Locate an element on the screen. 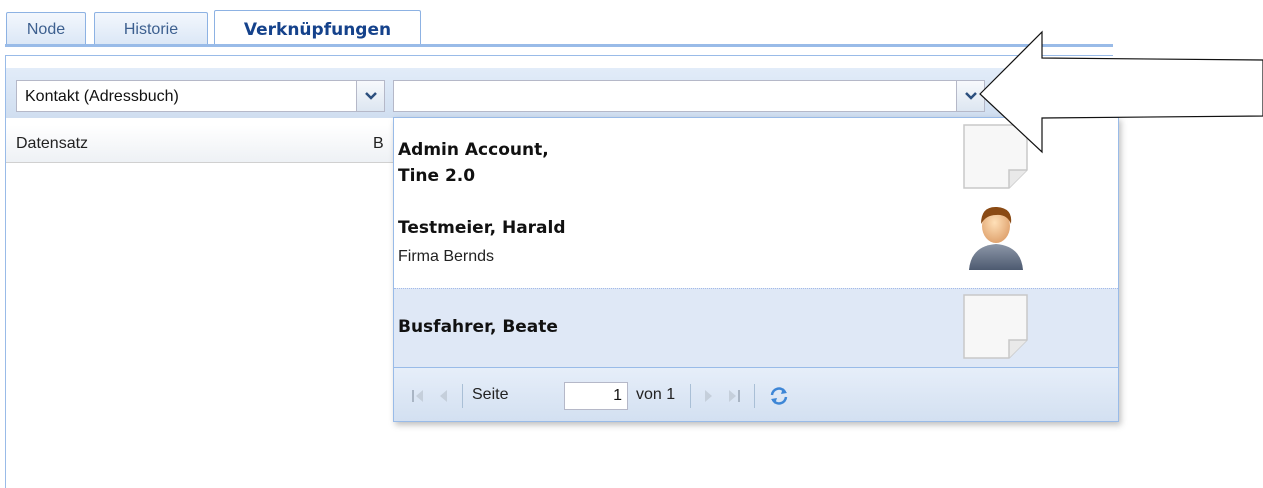 This screenshot has height=488, width=1263. paging-toolbar: Seite 1 von 1 is located at coordinates (756, 394).